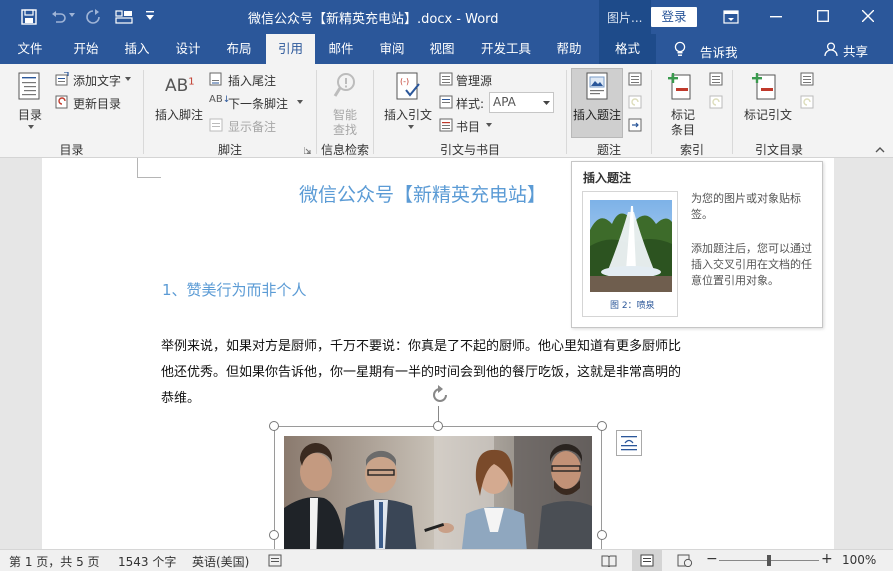 The width and height of the screenshot is (893, 571). Describe the element at coordinates (635, 79) in the screenshot. I see `insert-table-of-figures-icon` at that location.